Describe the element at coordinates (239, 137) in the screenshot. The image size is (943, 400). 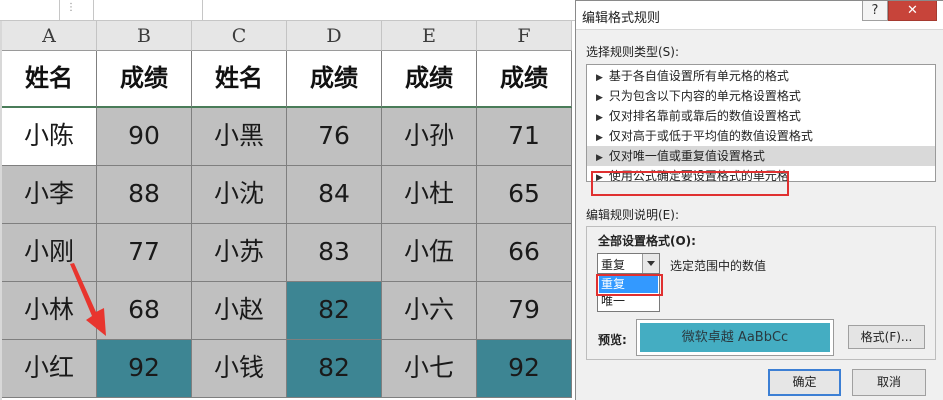
I see `table-cell: 小黑` at that location.